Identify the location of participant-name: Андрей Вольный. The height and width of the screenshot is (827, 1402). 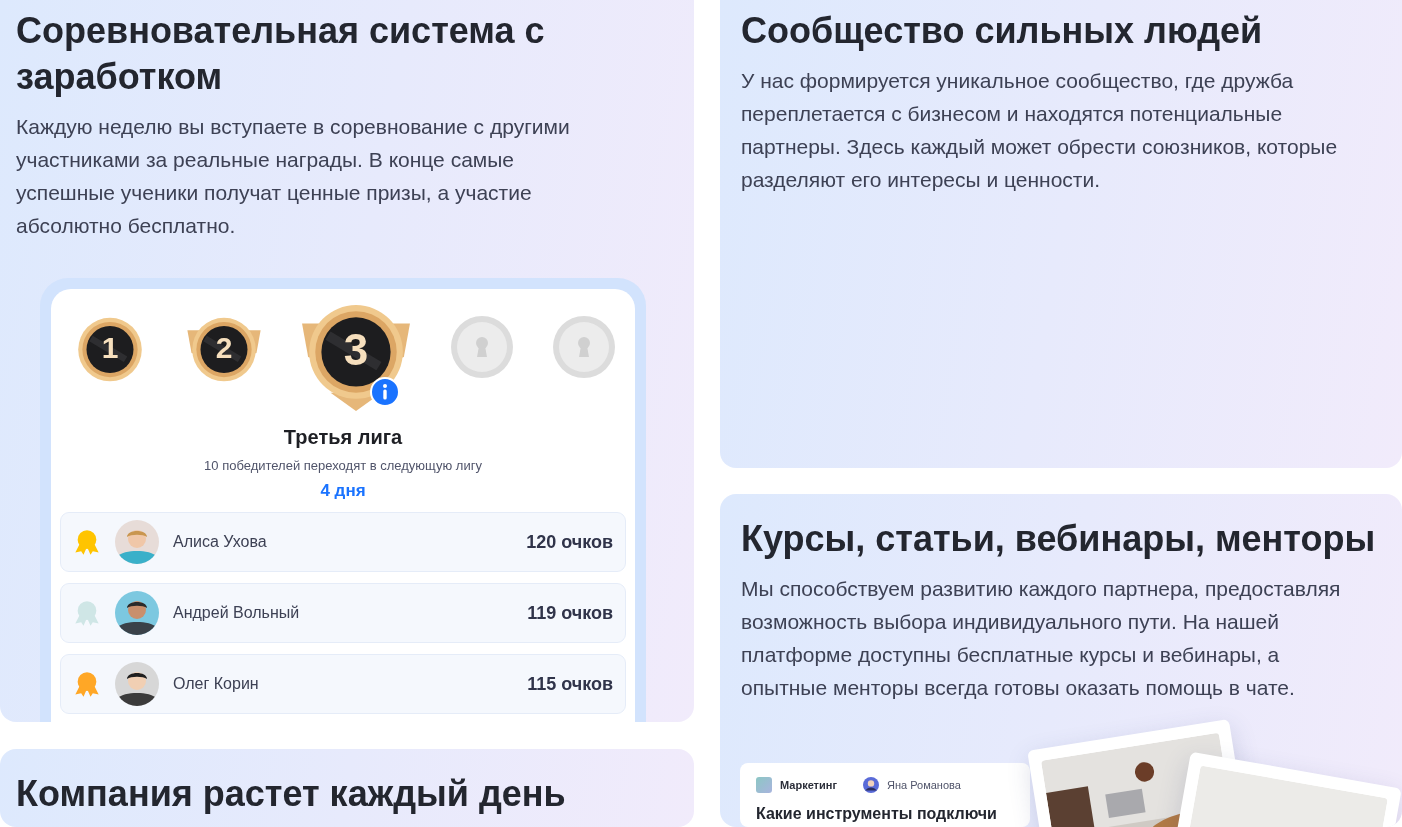
(237, 613).